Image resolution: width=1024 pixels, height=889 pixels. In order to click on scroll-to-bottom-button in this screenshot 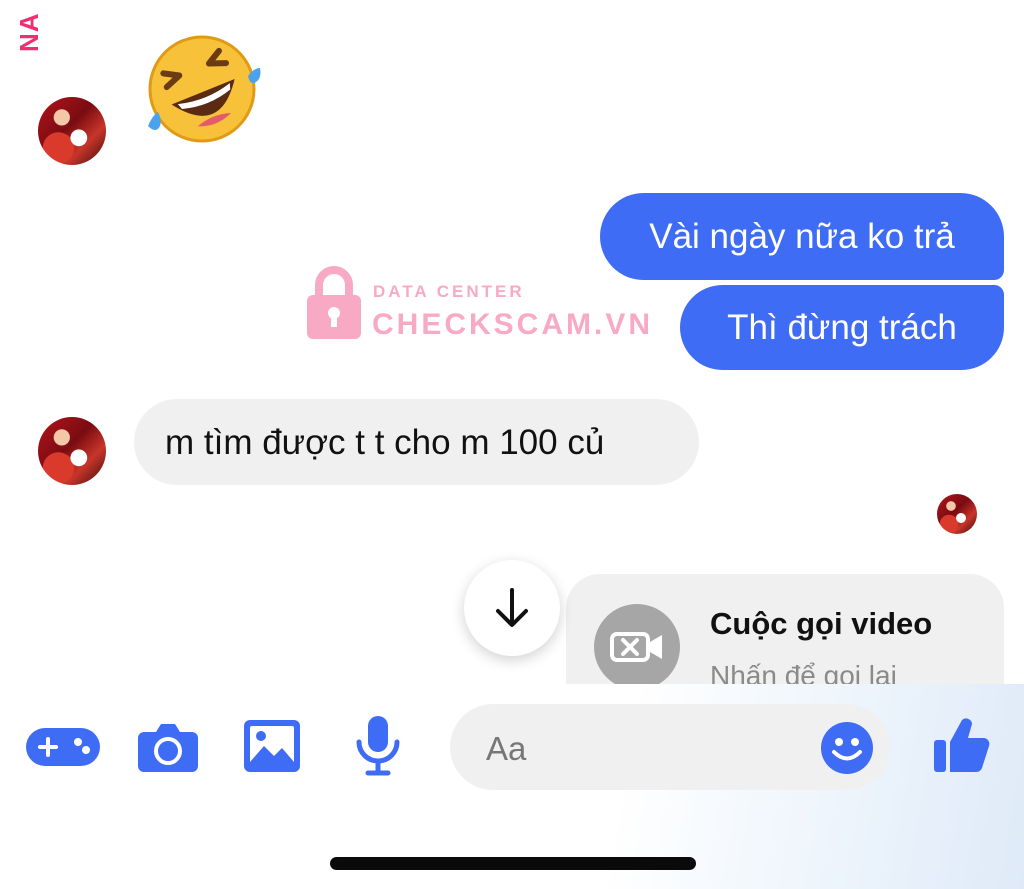, I will do `click(512, 608)`.